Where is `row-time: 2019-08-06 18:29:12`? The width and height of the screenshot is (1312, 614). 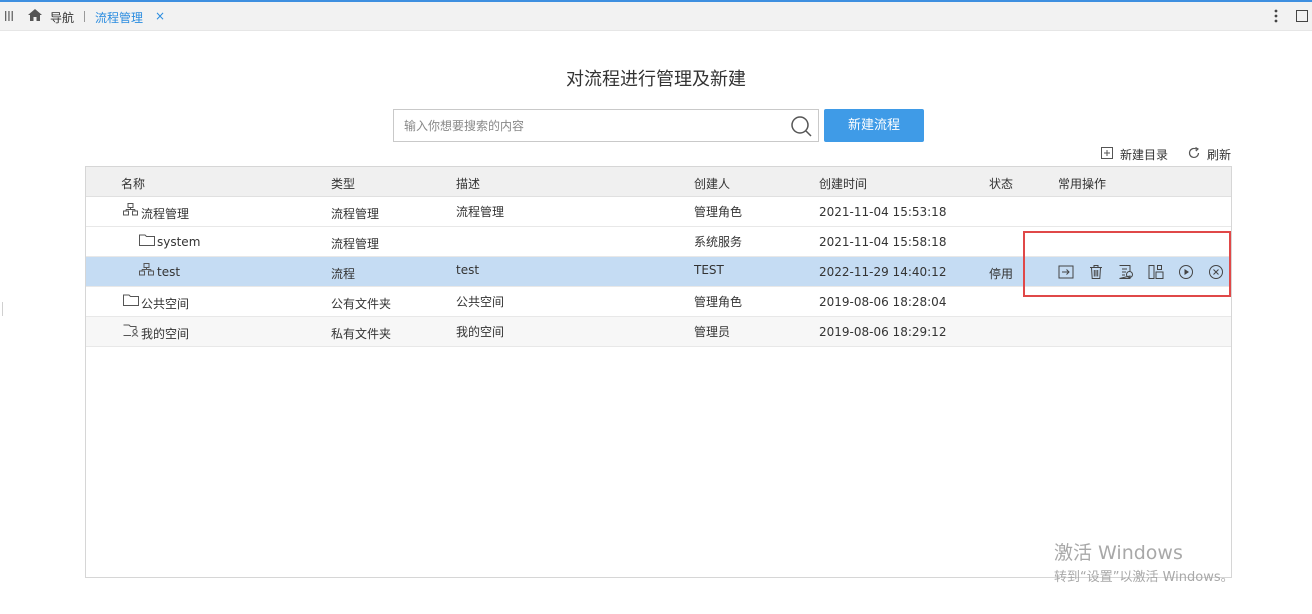
row-time: 2019-08-06 18:29:12 is located at coordinates (883, 332).